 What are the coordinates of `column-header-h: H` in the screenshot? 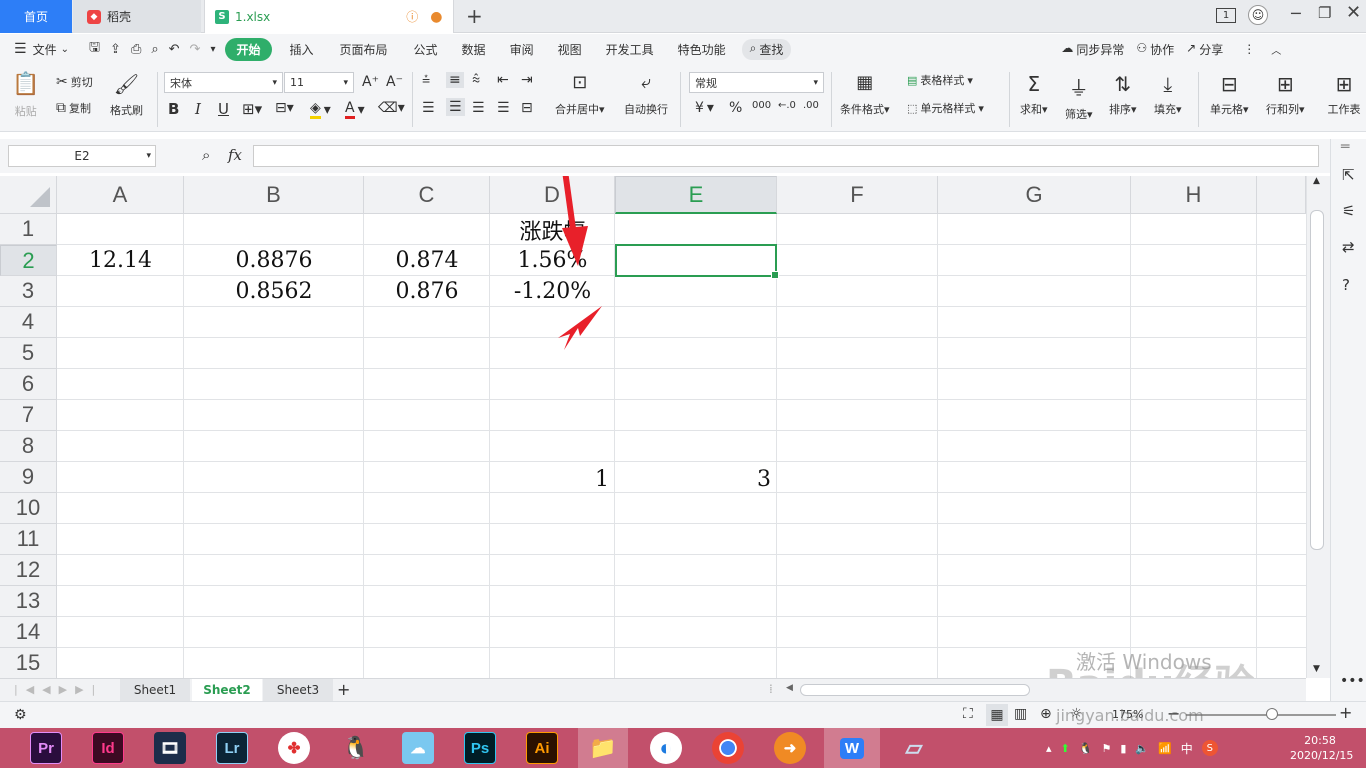 It's located at (1194, 195).